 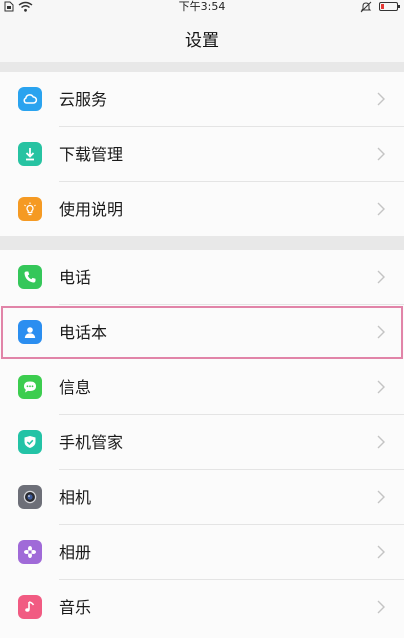 What do you see at coordinates (75, 387) in the screenshot?
I see `settings-item-label: 信息` at bounding box center [75, 387].